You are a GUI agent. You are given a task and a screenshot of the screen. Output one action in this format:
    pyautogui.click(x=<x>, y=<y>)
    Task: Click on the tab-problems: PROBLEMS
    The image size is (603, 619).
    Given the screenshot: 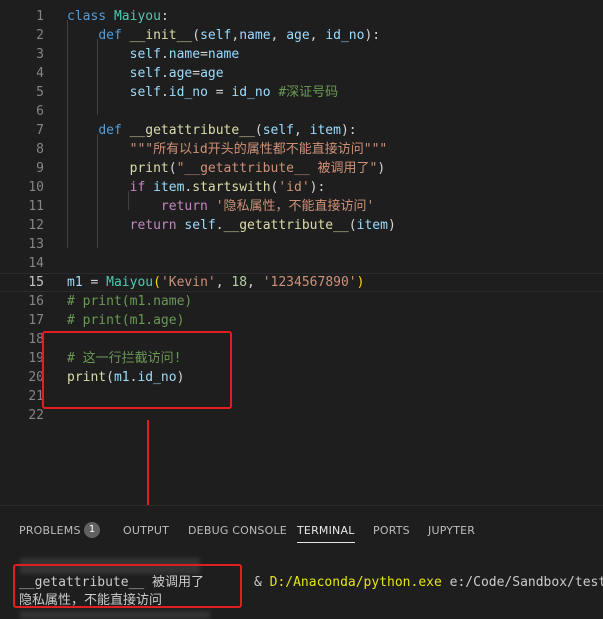 What is the action you would take?
    pyautogui.click(x=50, y=530)
    